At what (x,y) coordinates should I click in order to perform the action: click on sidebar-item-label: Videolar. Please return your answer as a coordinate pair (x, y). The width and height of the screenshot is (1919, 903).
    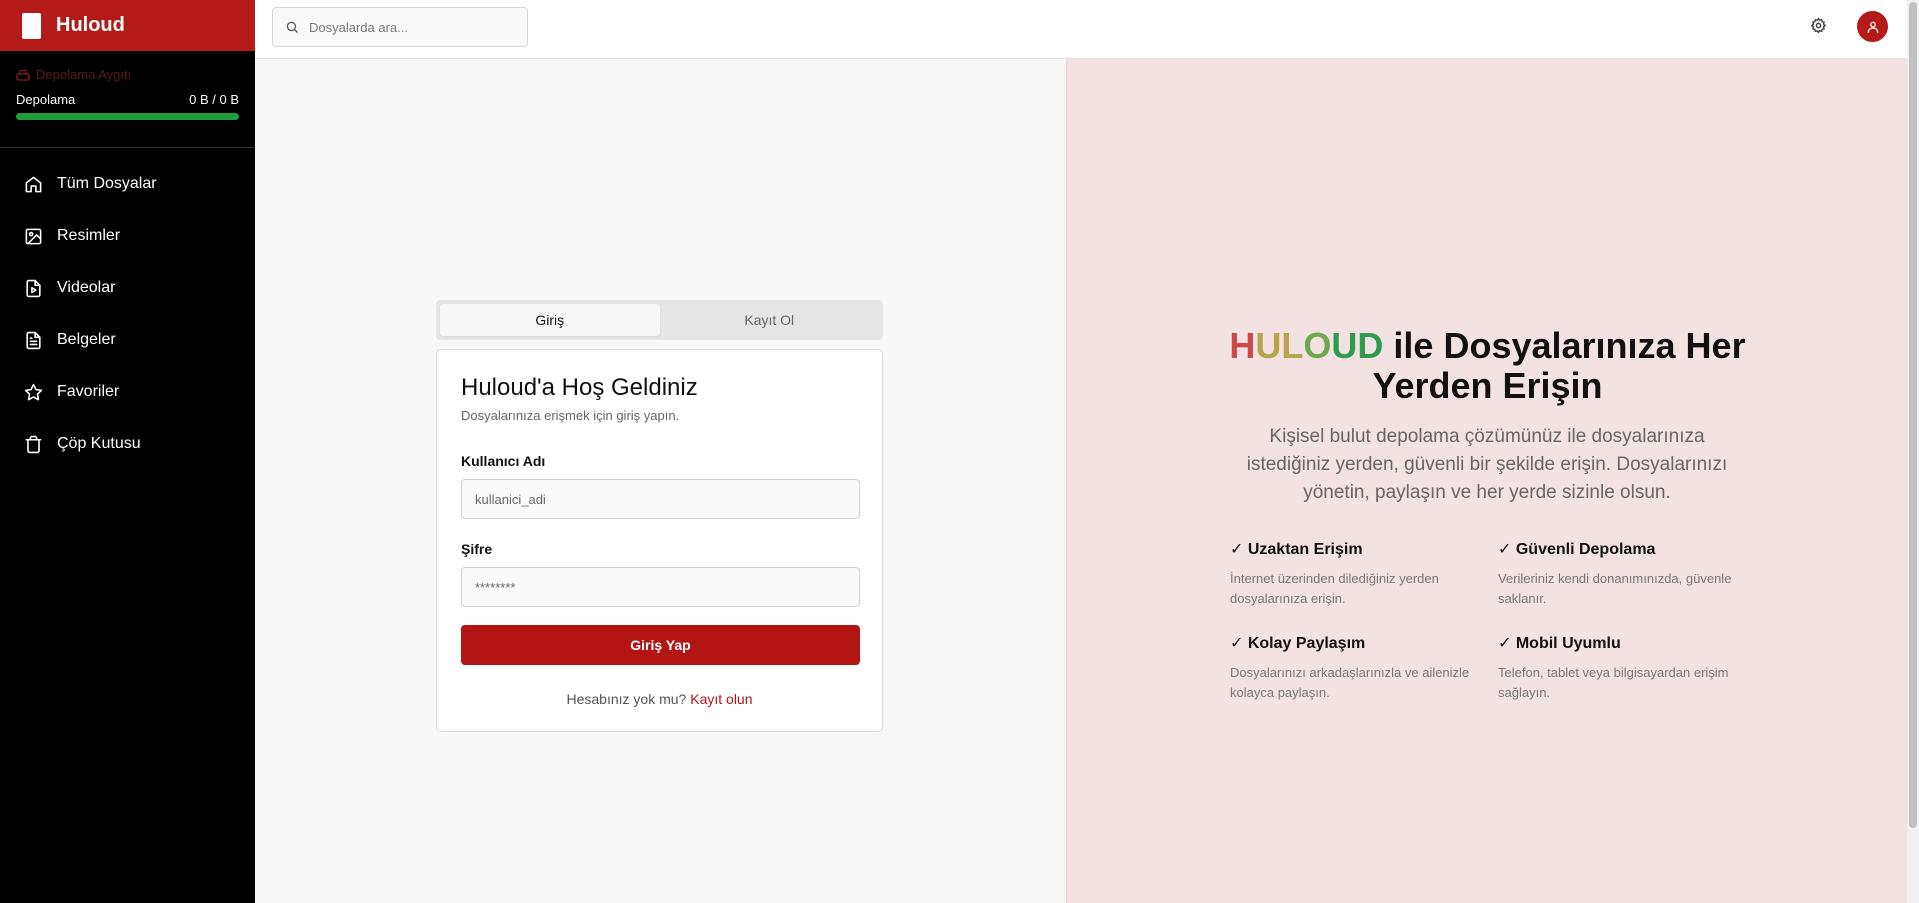
    Looking at the image, I should click on (86, 287).